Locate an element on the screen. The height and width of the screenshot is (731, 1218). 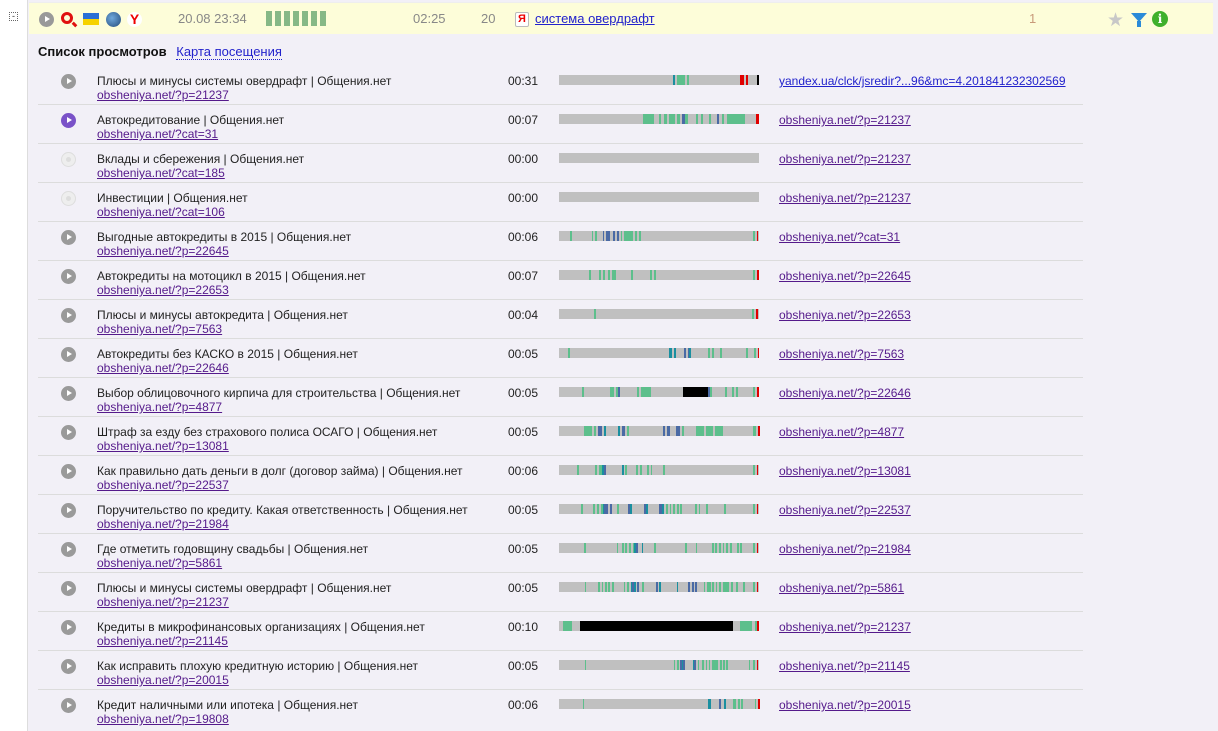
page-url-link: obsheniya.net/?p=22645 is located at coordinates (163, 251).